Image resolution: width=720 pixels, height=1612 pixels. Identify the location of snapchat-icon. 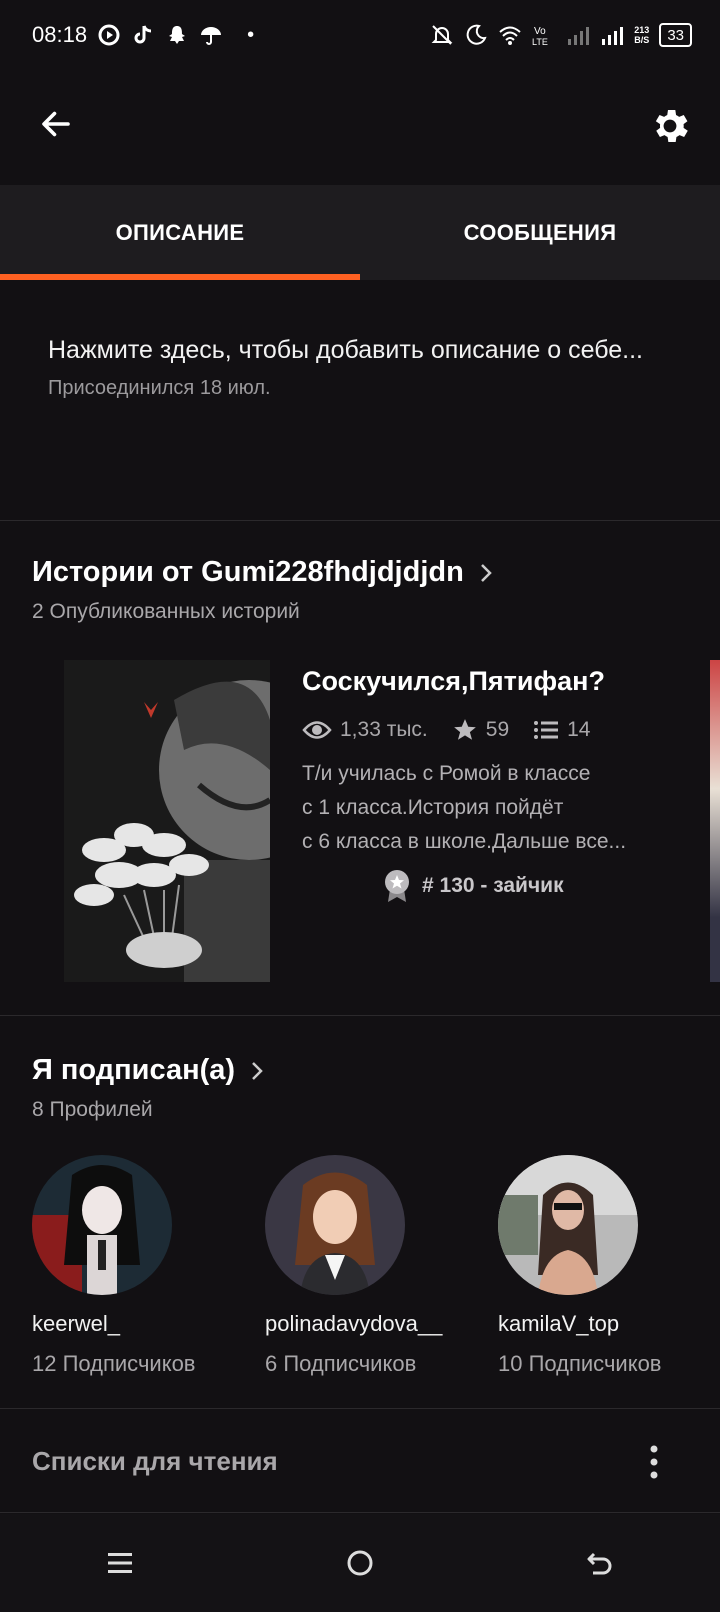
(177, 35).